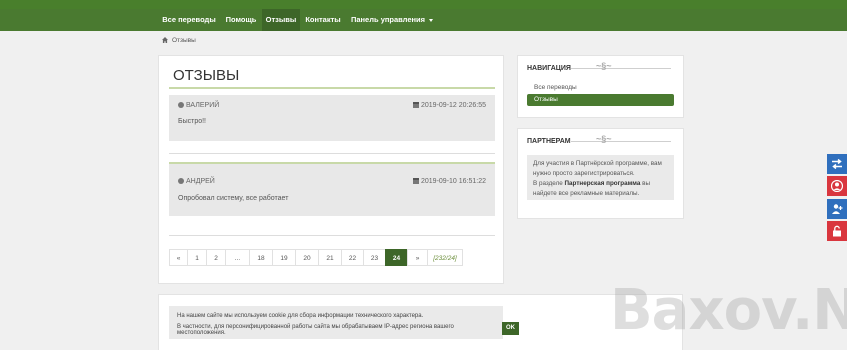 Image resolution: width=847 pixels, height=350 pixels. I want to click on nav-reviews: Отзывы, so click(281, 20).